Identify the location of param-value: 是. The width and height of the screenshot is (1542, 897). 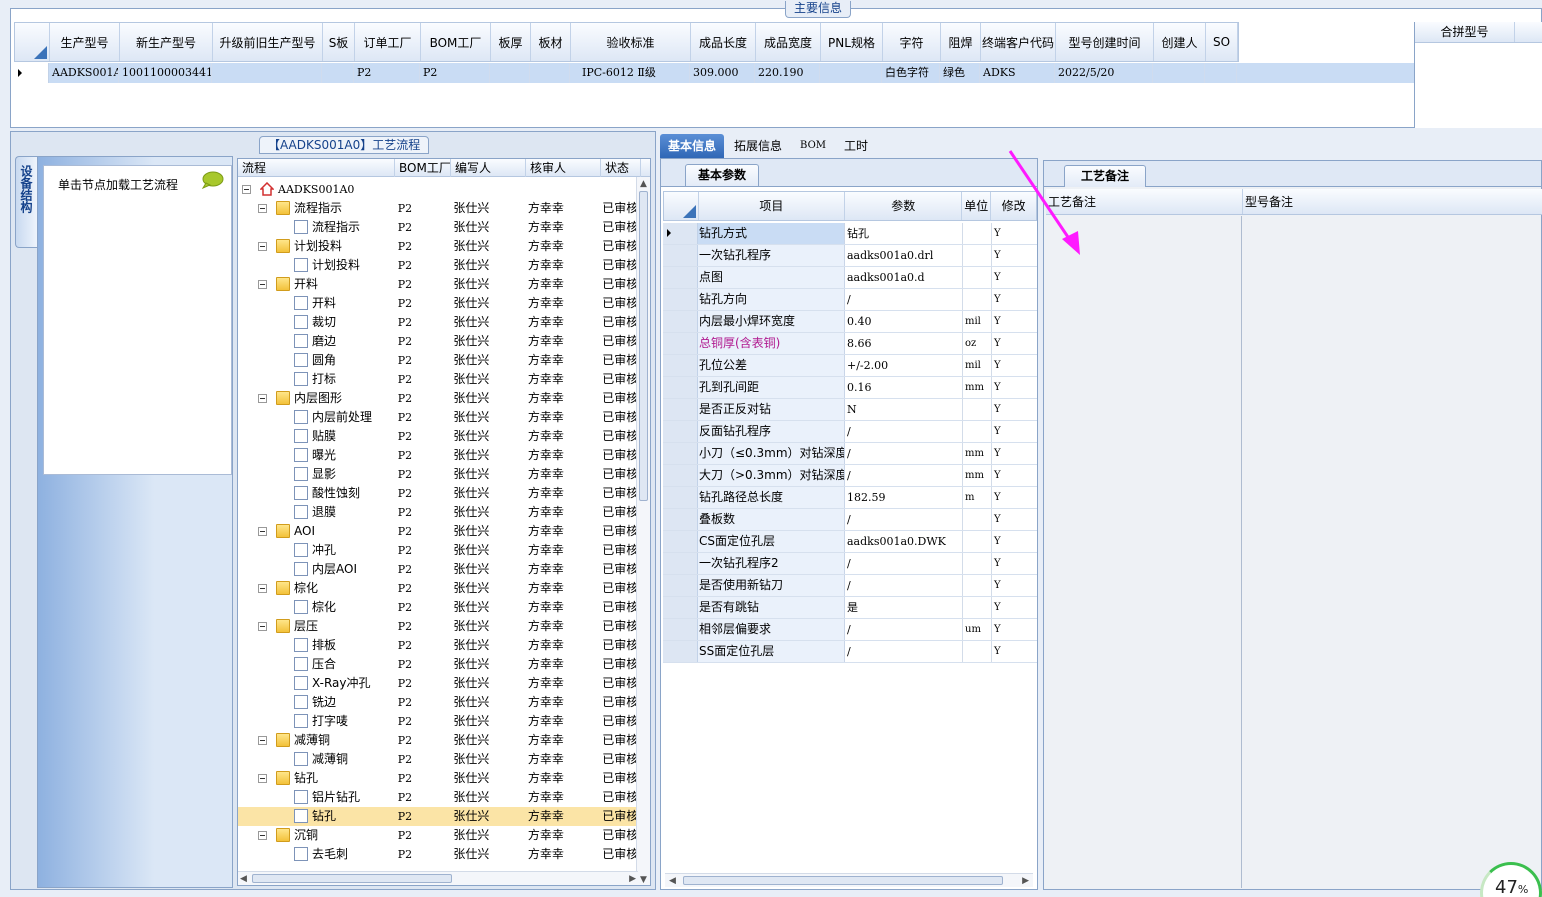
(904, 607).